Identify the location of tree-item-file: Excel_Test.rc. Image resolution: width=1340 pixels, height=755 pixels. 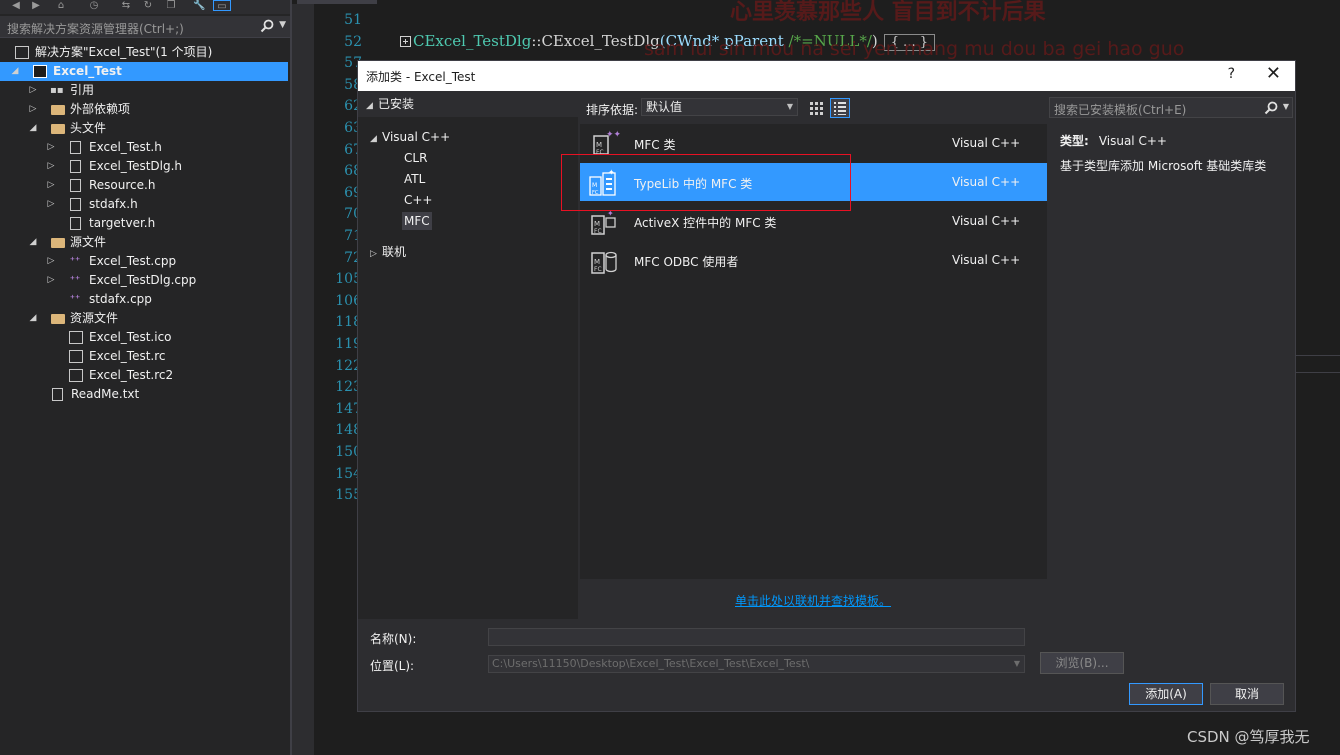
(144, 356).